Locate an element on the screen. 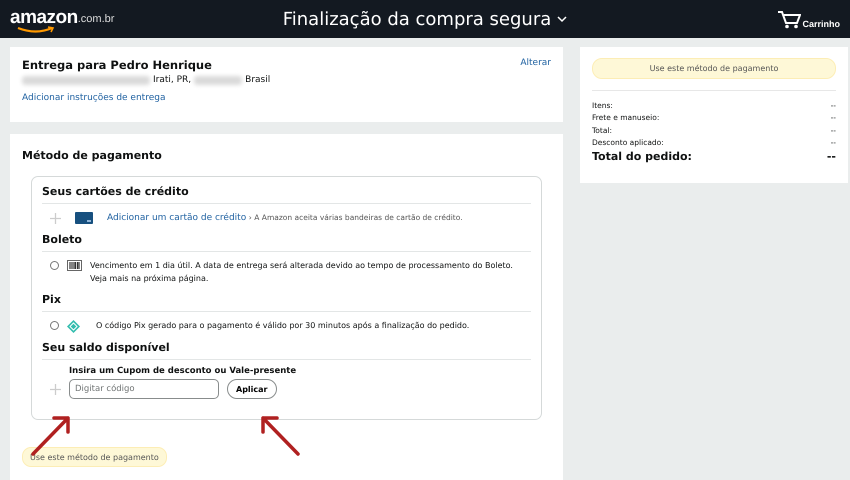 This screenshot has height=480, width=850. coupon-label: Insira um Cupom de desconto ou Vale-presente is located at coordinates (183, 371).